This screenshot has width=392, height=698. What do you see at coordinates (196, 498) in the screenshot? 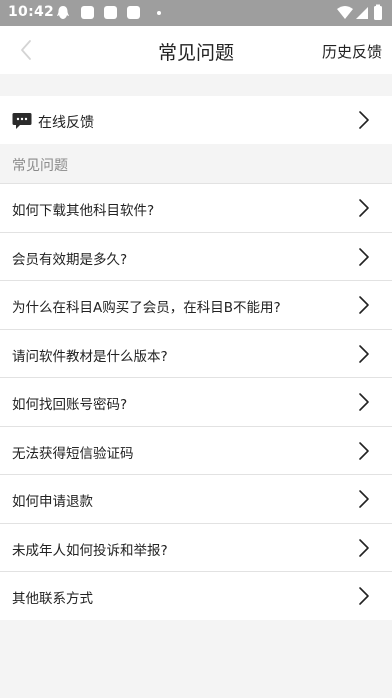
I see `faq-item: 如何申请退款` at bounding box center [196, 498].